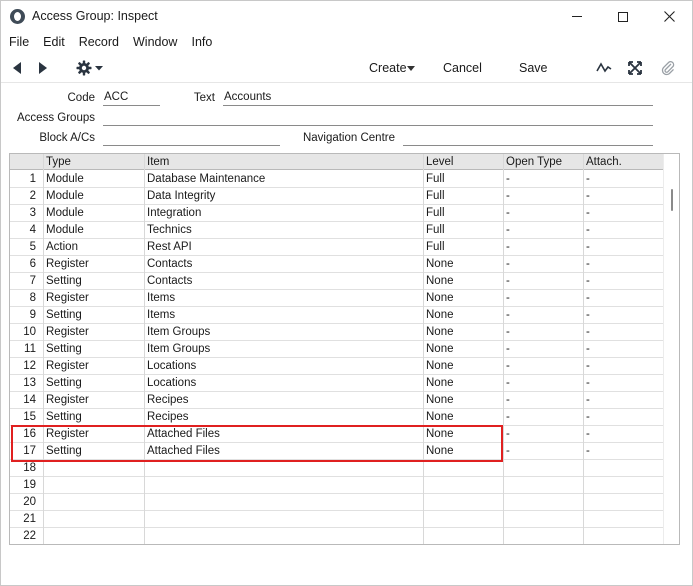 This screenshot has height=586, width=693. I want to click on cell-item: Items, so click(283, 298).